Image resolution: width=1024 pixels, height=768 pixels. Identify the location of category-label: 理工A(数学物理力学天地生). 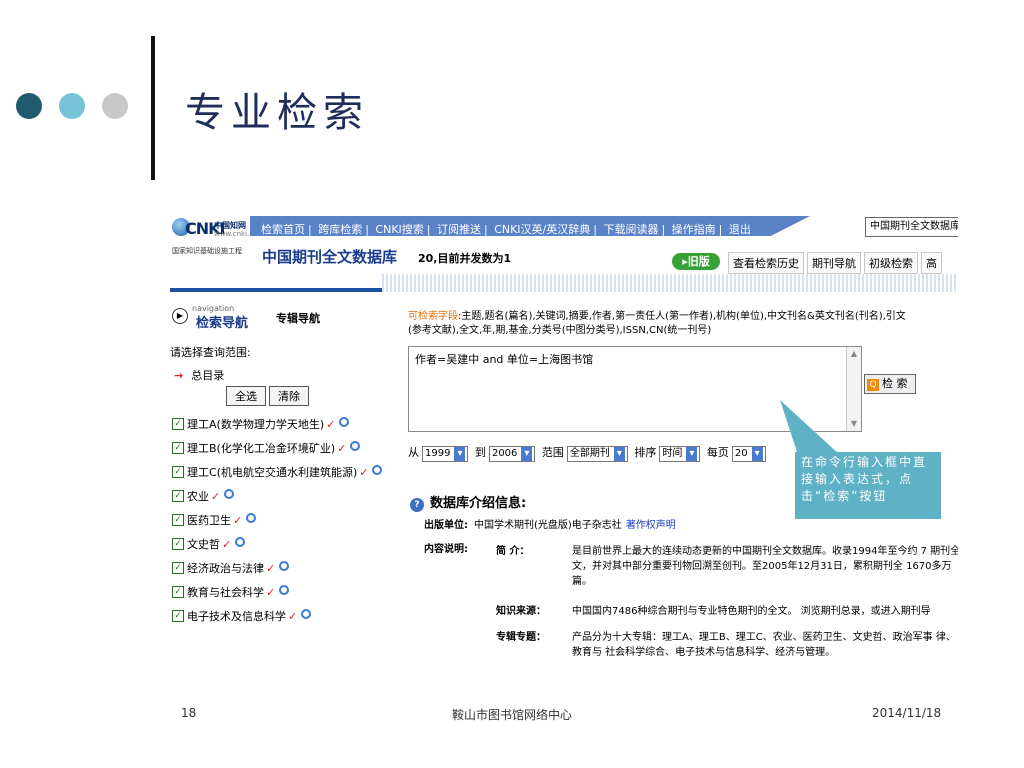
(255, 424).